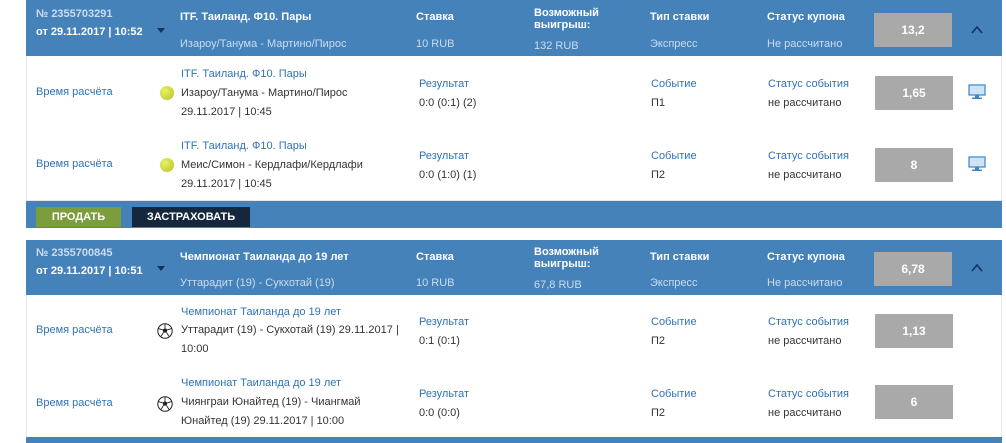 The image size is (1006, 443). What do you see at coordinates (74, 253) in the screenshot?
I see `coupon-id: № 2355700845` at bounding box center [74, 253].